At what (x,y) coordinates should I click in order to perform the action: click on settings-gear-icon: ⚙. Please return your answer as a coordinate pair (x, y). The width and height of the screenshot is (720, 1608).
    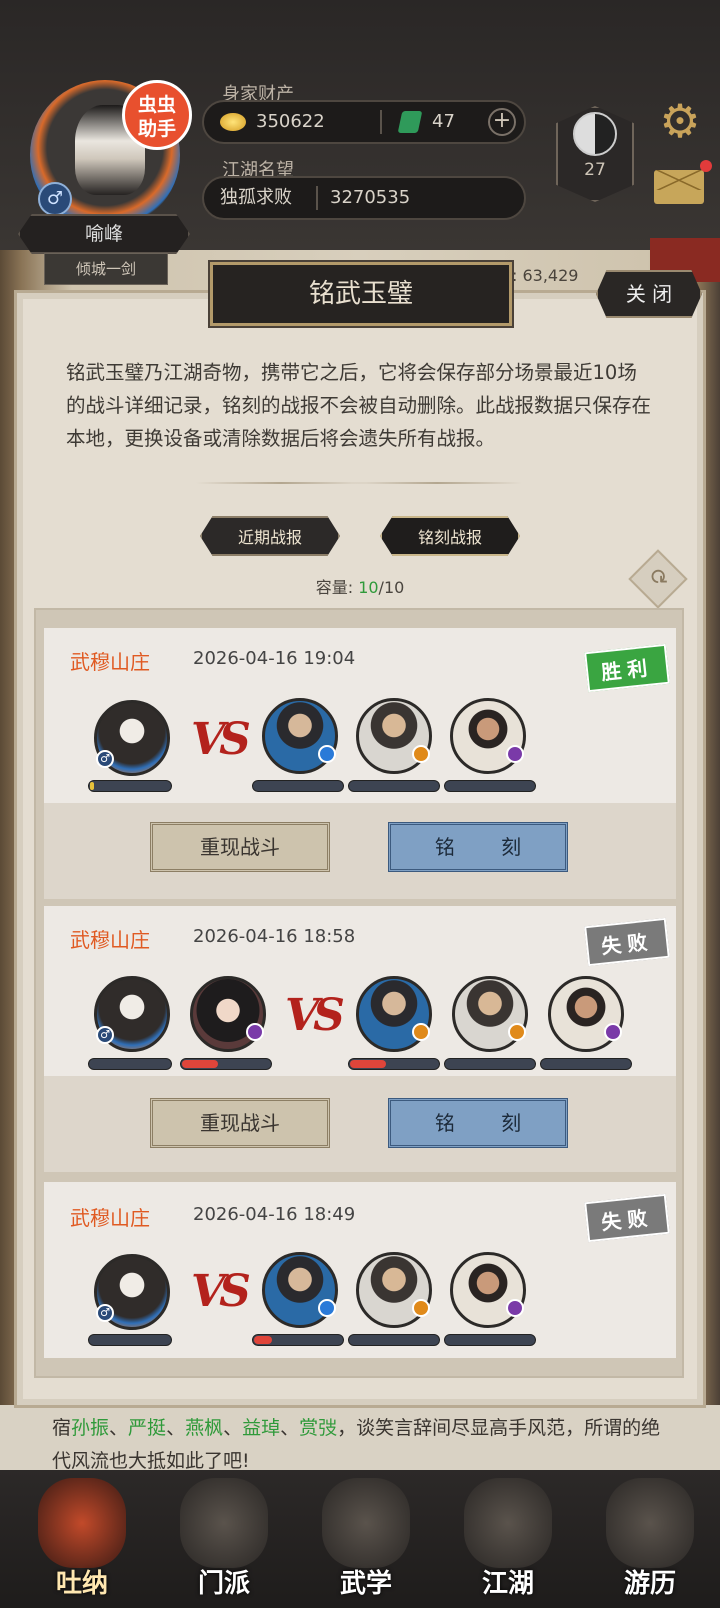
    Looking at the image, I should click on (680, 121).